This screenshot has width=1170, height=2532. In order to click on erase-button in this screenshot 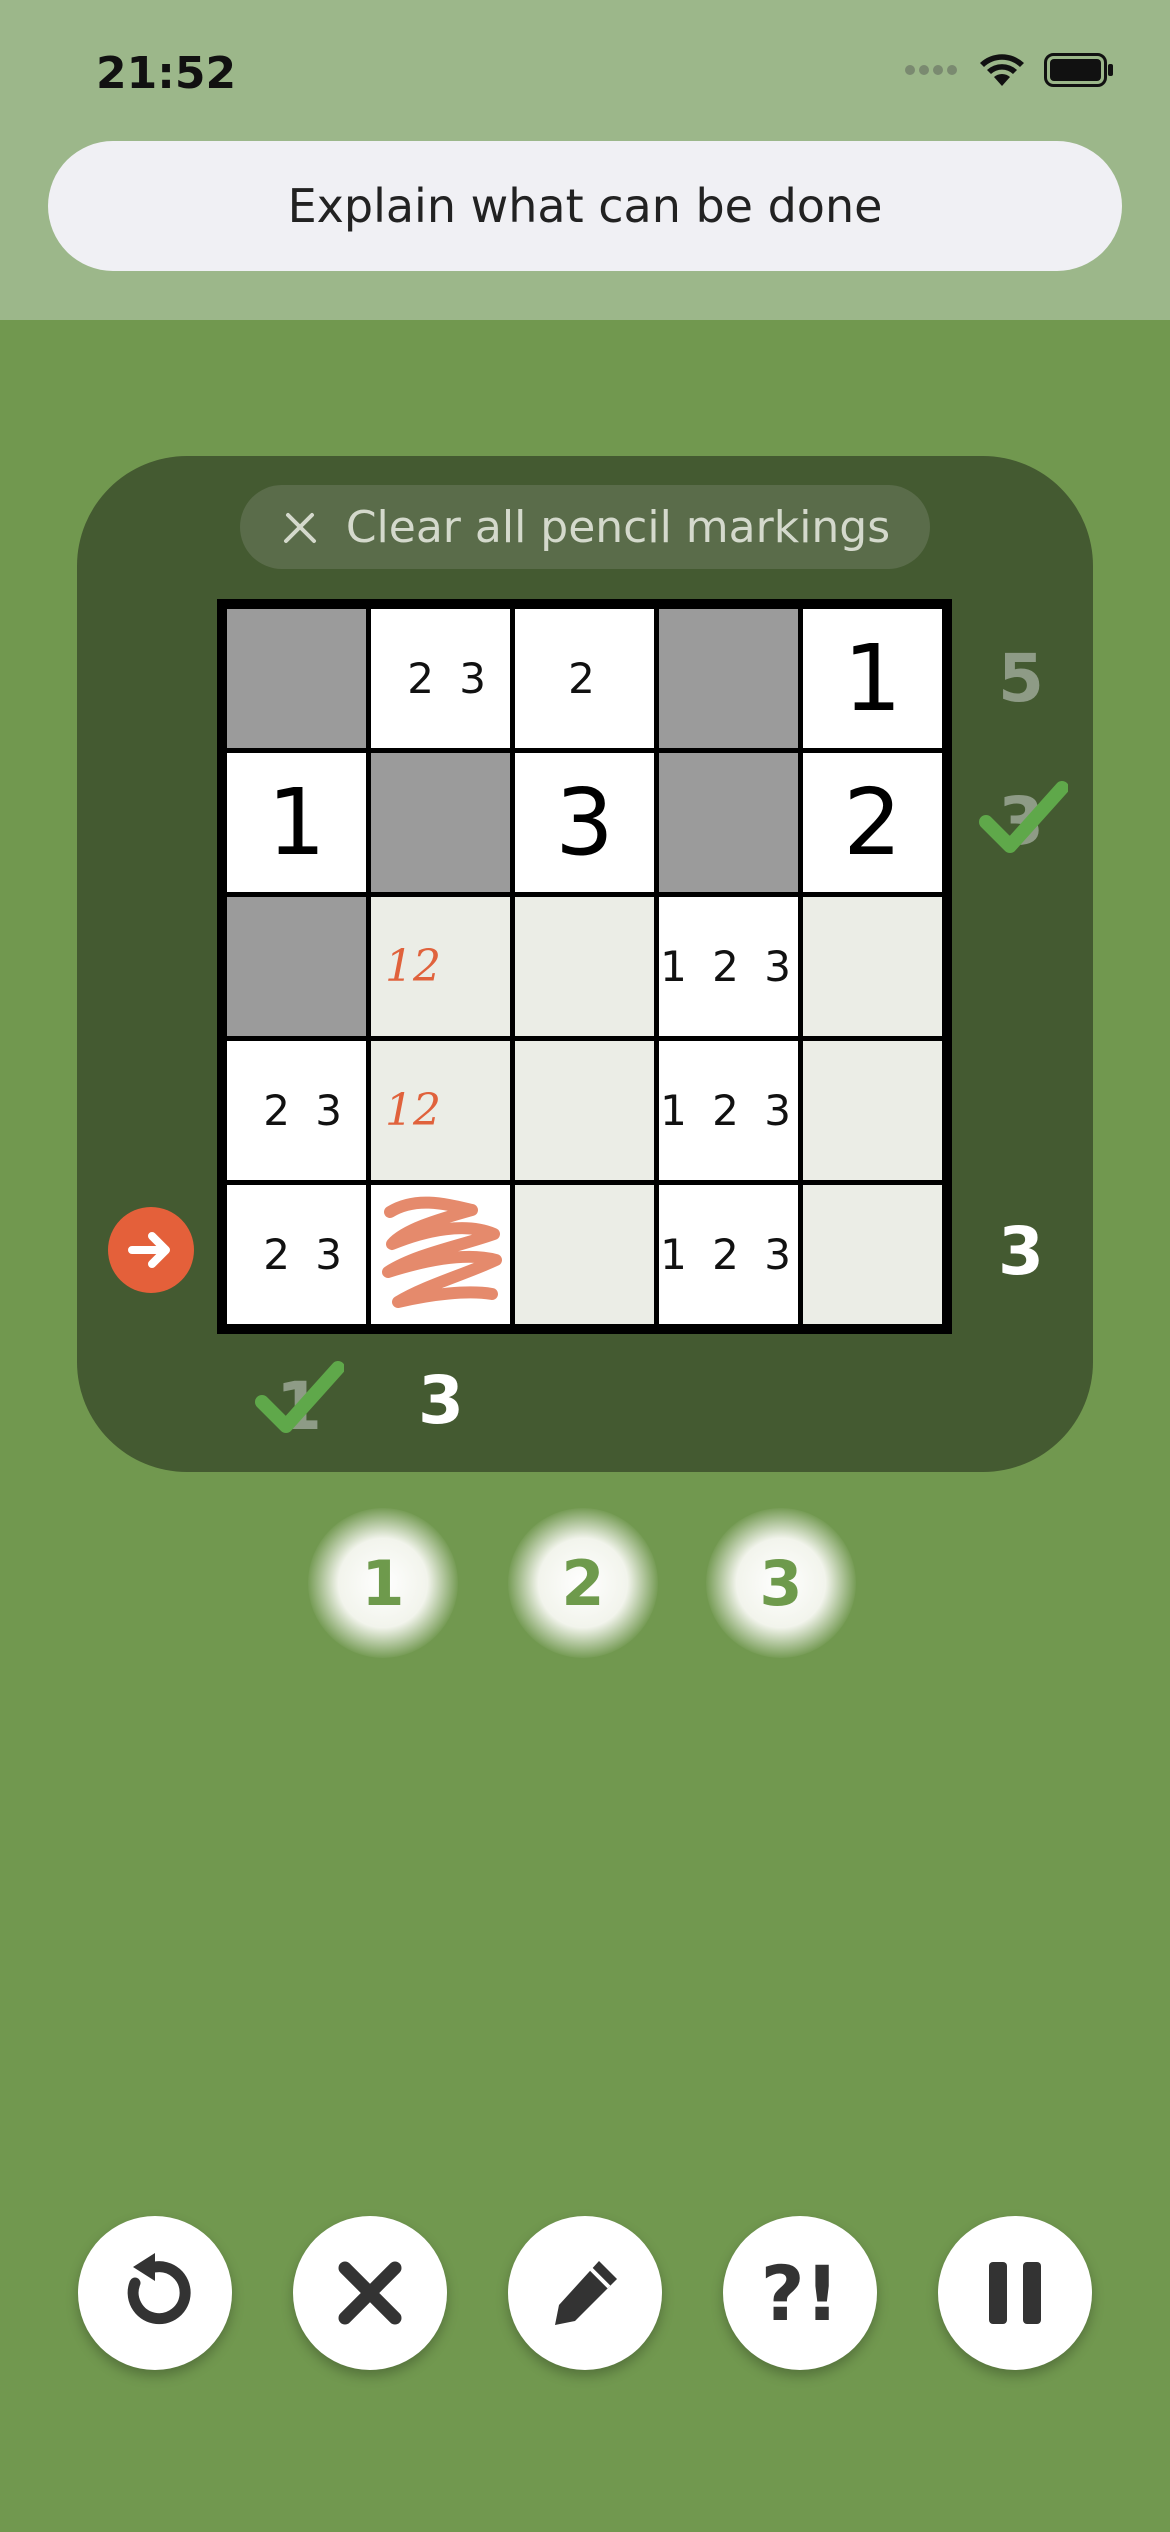, I will do `click(370, 2293)`.